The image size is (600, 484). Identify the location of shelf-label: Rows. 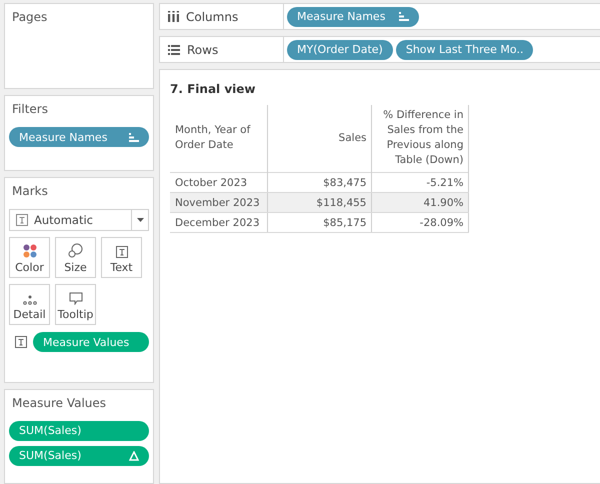
(202, 49).